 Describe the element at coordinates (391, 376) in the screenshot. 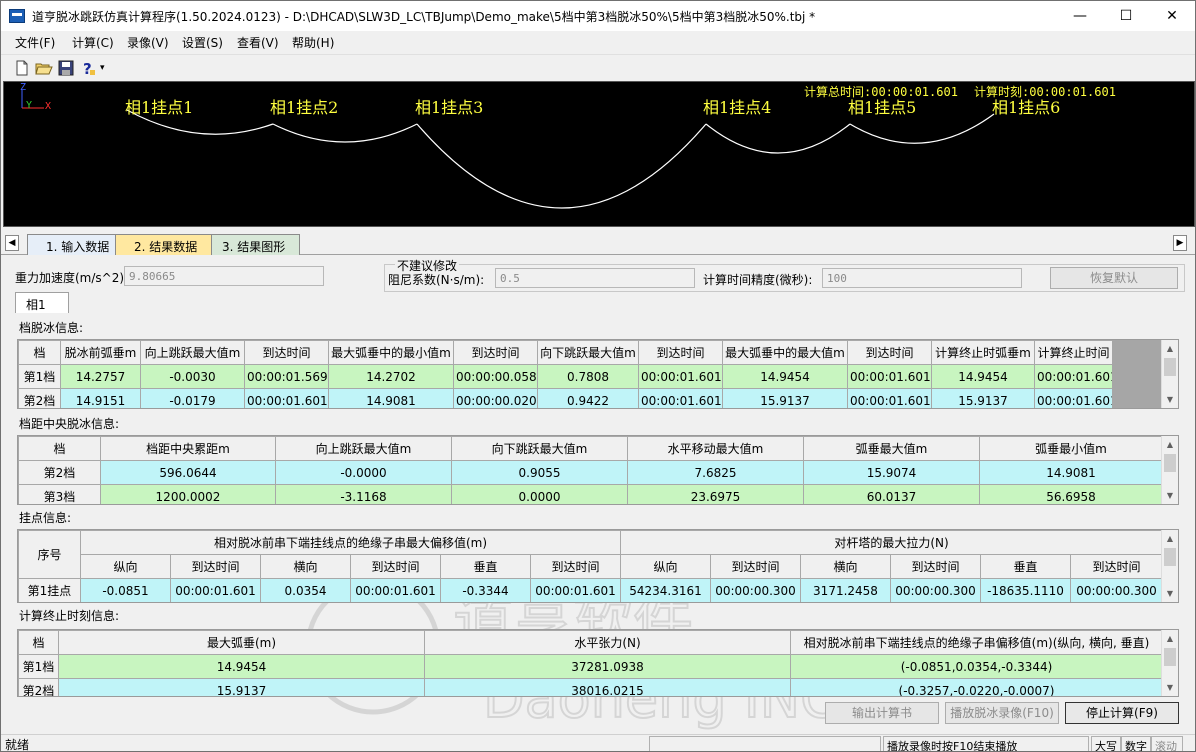

I see `table-cell: 14.2702` at that location.